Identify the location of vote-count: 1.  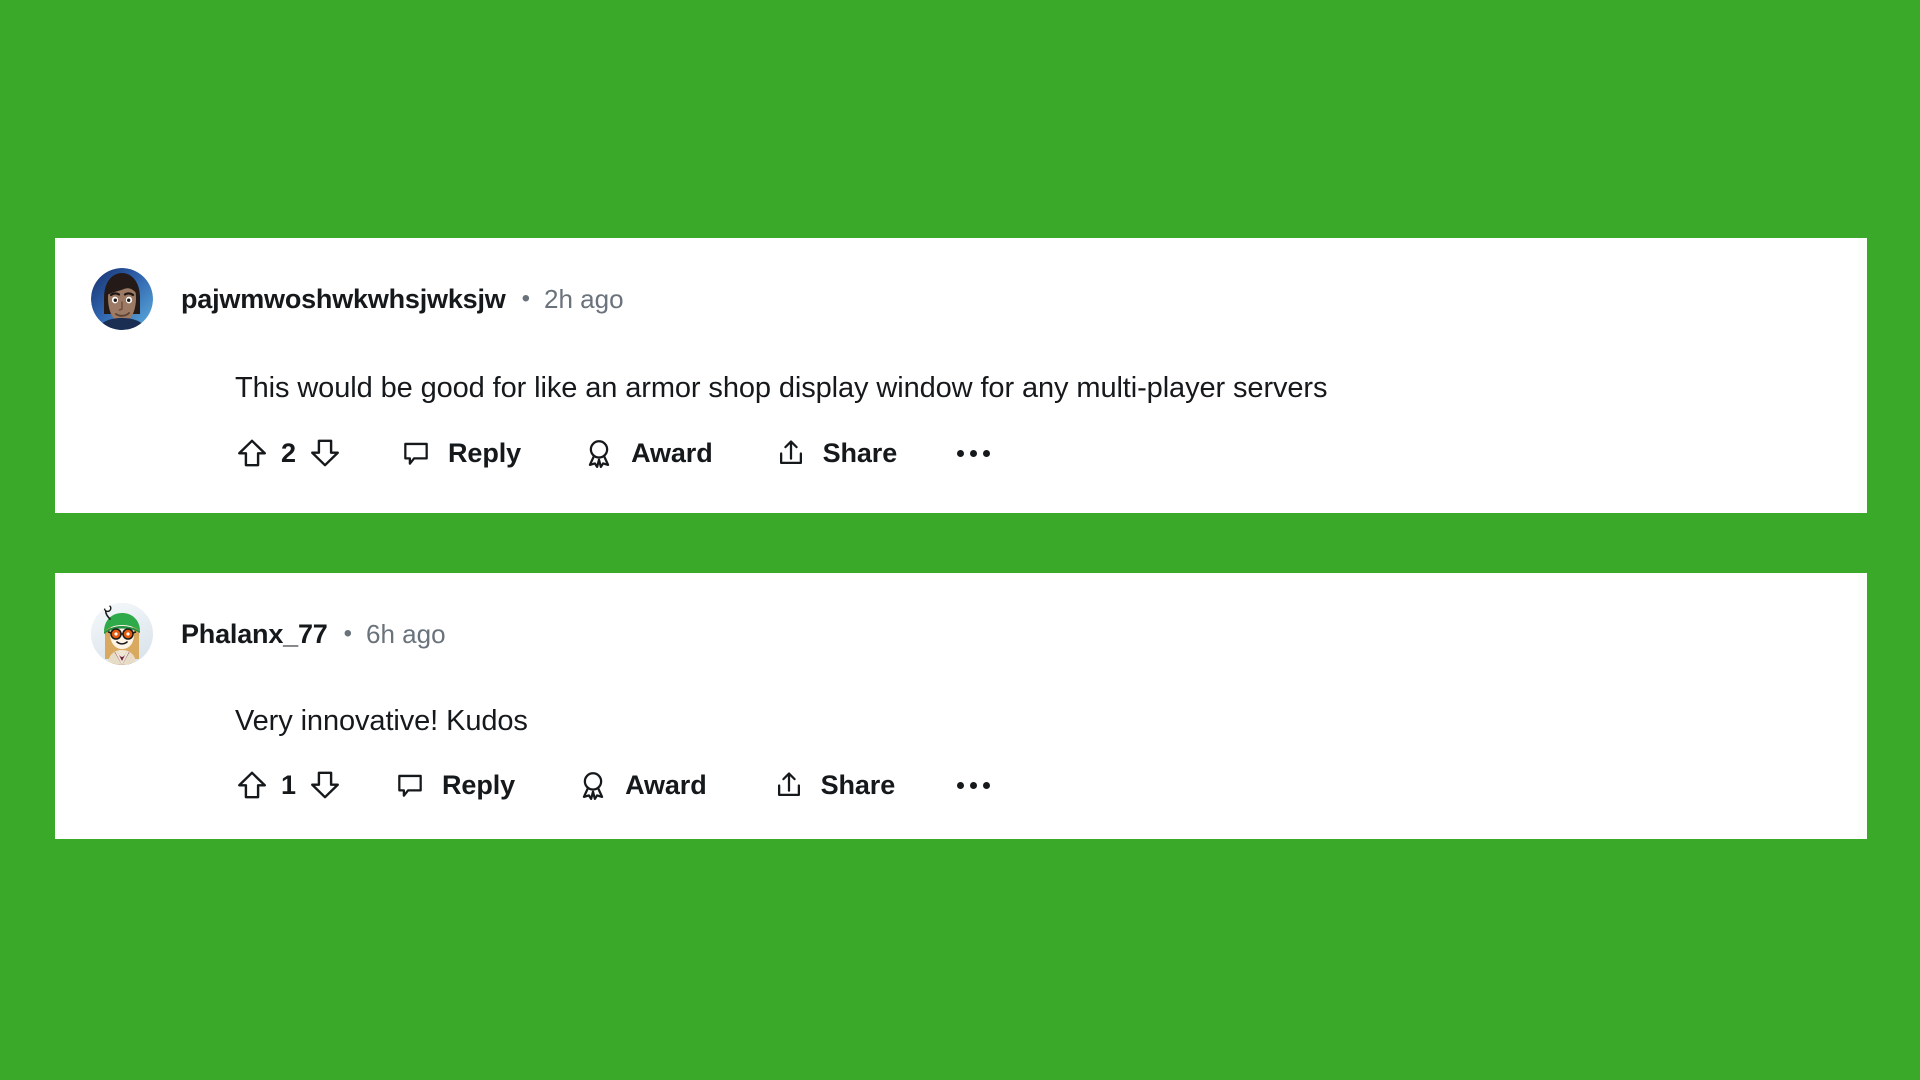
(289, 784).